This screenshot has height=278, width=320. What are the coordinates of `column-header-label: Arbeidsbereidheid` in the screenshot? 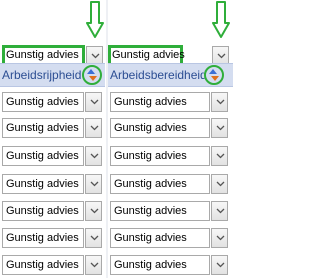 It's located at (158, 75).